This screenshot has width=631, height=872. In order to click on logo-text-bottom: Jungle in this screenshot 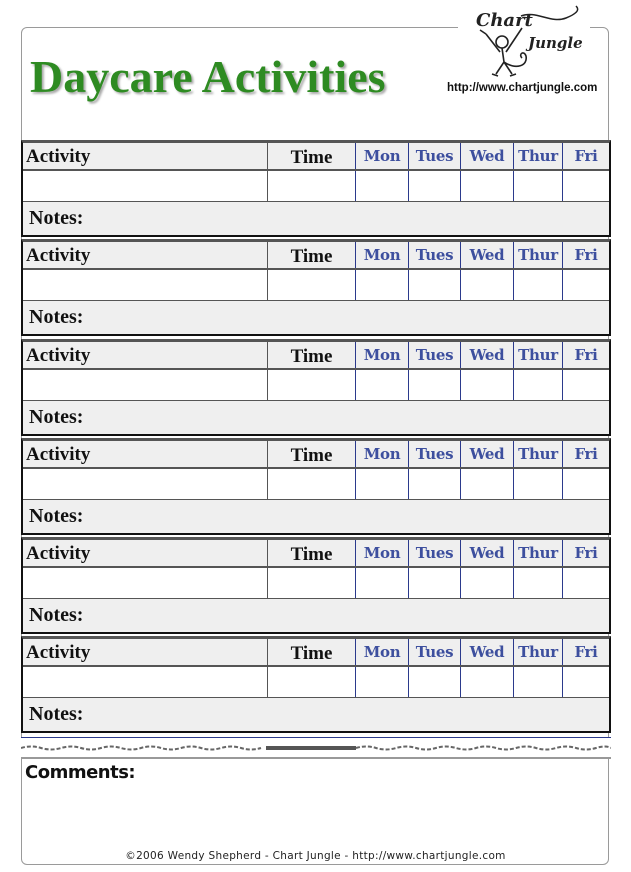, I will do `click(554, 43)`.